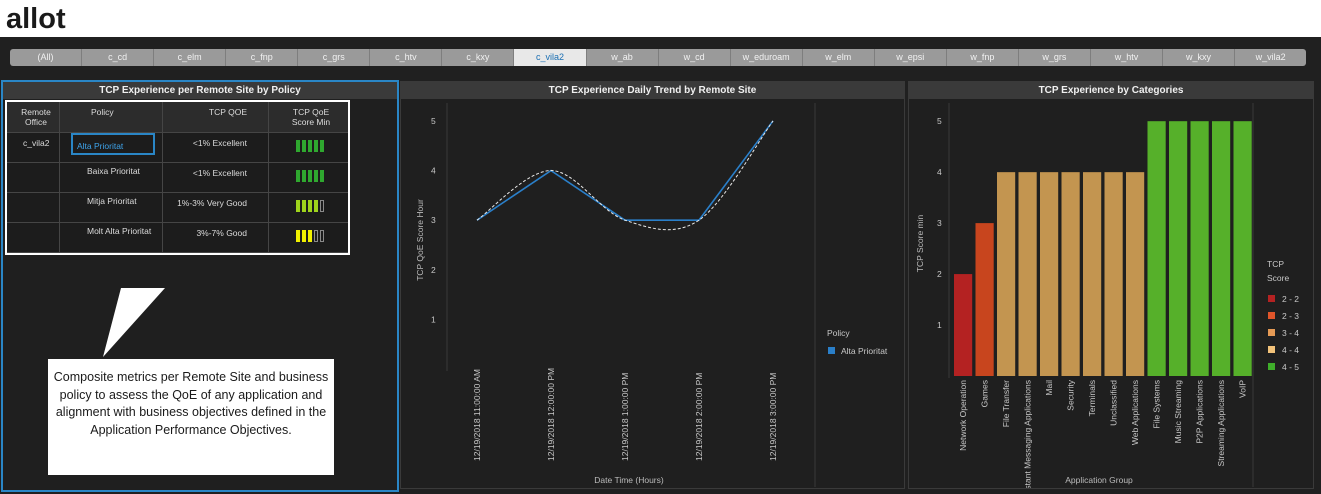 The height and width of the screenshot is (494, 1321). What do you see at coordinates (963, 415) in the screenshot?
I see `x-tick-label: Network Operation` at bounding box center [963, 415].